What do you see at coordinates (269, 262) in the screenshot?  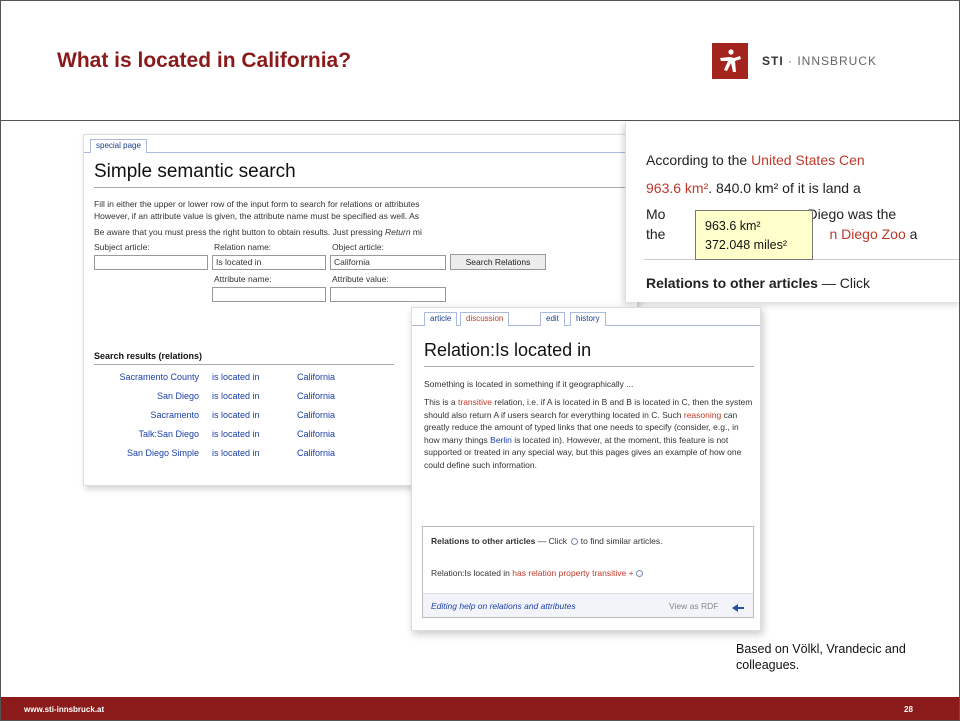 I see `relation-input: Is located in` at bounding box center [269, 262].